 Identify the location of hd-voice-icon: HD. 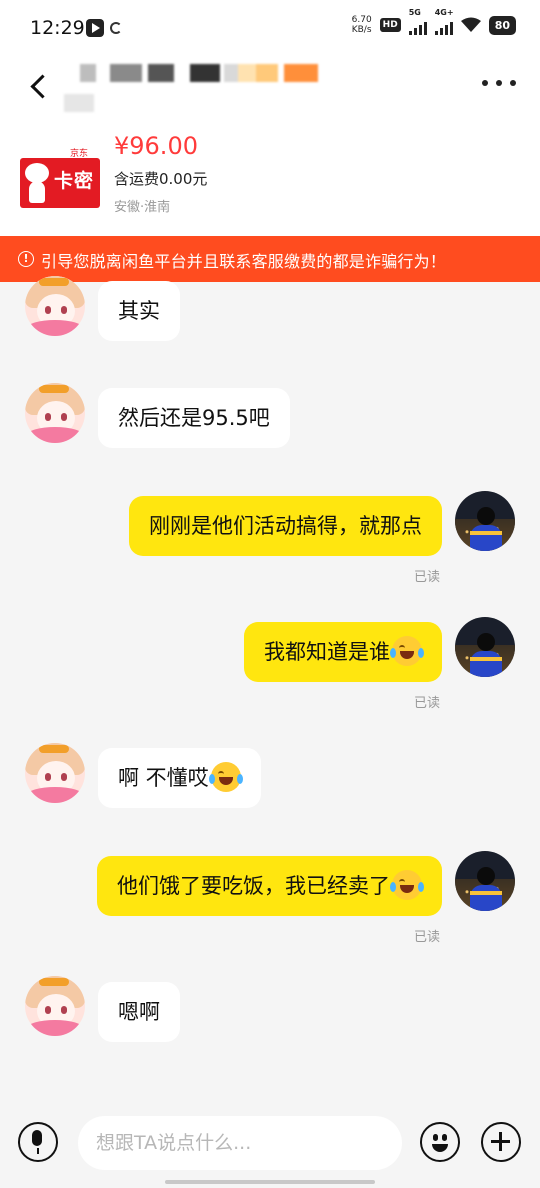
(390, 25).